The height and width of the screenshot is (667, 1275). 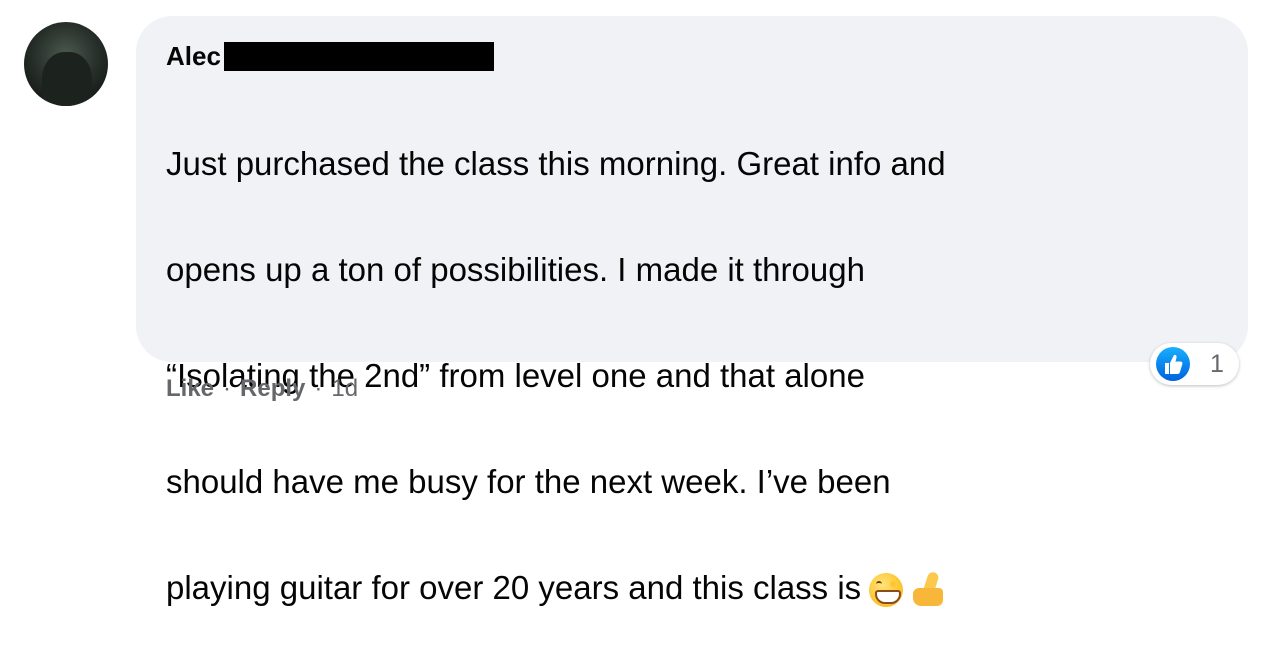 What do you see at coordinates (272, 389) in the screenshot?
I see `reply-button: Reply` at bounding box center [272, 389].